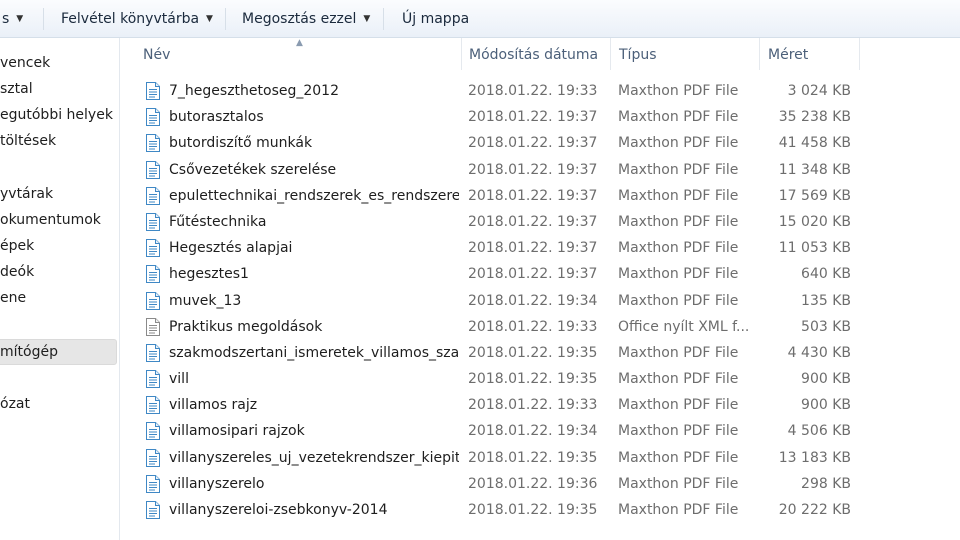 Image resolution: width=960 pixels, height=540 pixels. I want to click on share-with-button: Megosztás ezzel ▼, so click(306, 19).